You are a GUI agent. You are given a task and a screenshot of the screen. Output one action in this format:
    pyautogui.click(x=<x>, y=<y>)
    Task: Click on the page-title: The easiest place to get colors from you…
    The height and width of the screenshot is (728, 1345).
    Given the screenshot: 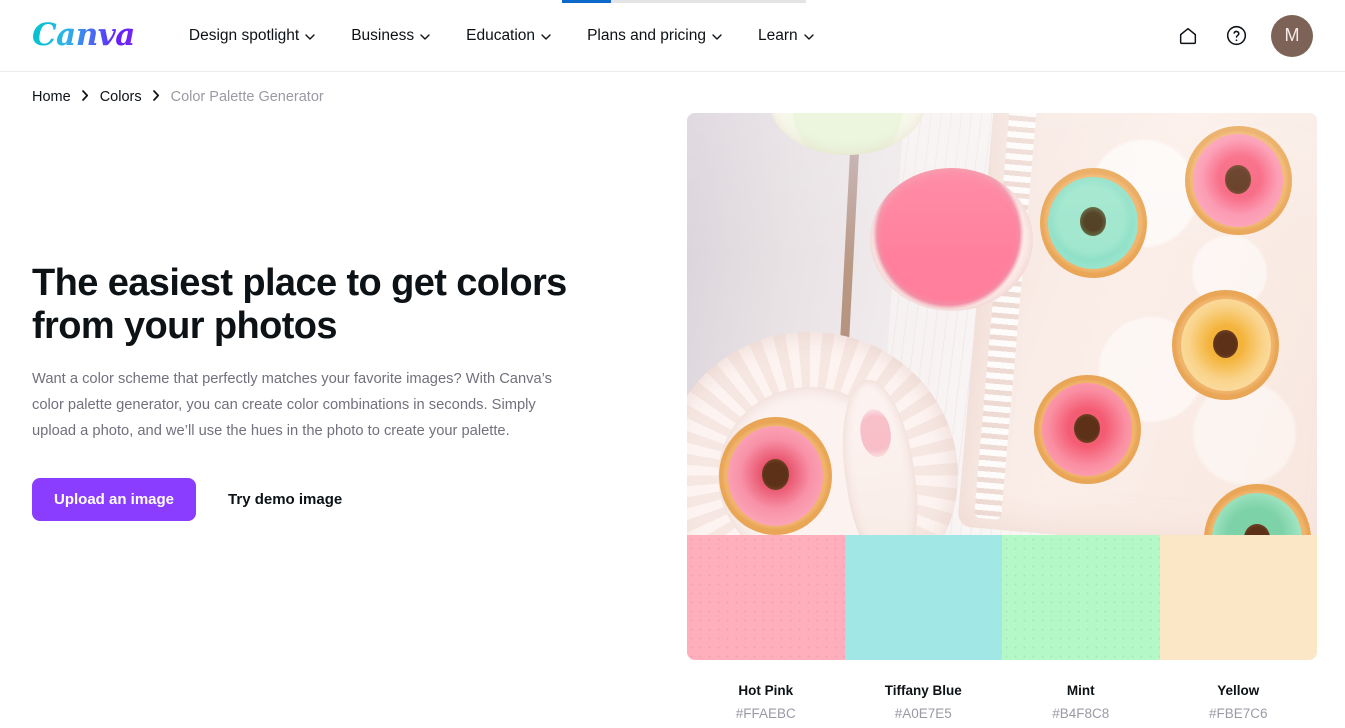 What is the action you would take?
    pyautogui.click(x=302, y=304)
    